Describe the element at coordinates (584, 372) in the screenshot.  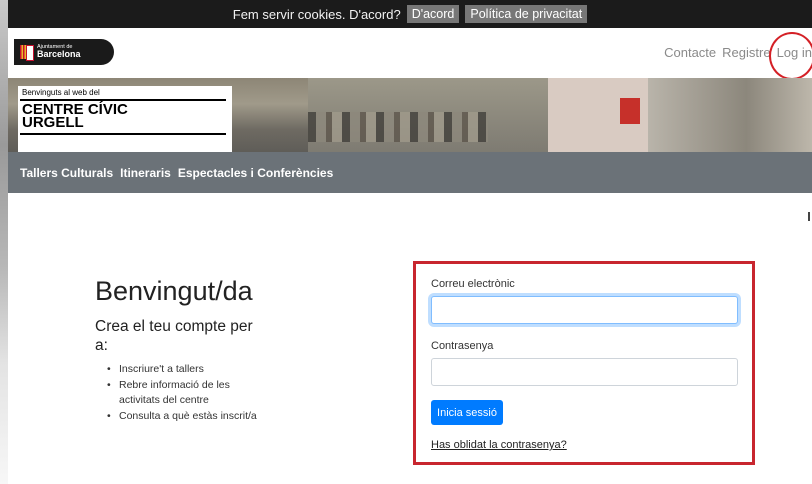
I see `password-field` at that location.